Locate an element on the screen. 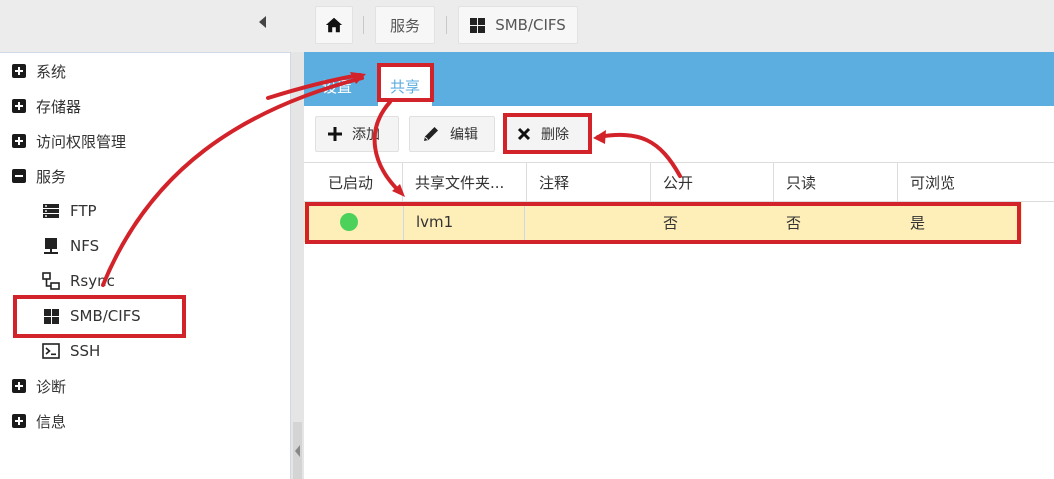 This screenshot has height=479, width=1054. annotation-box-delete is located at coordinates (547, 133).